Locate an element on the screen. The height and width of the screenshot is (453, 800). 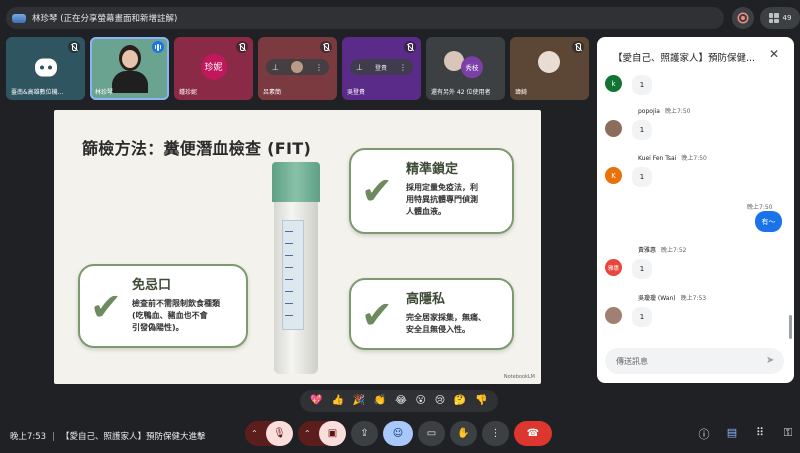
message-meta: Kuei Fen Tsai 晚上7:50 is located at coordinates (672, 158).